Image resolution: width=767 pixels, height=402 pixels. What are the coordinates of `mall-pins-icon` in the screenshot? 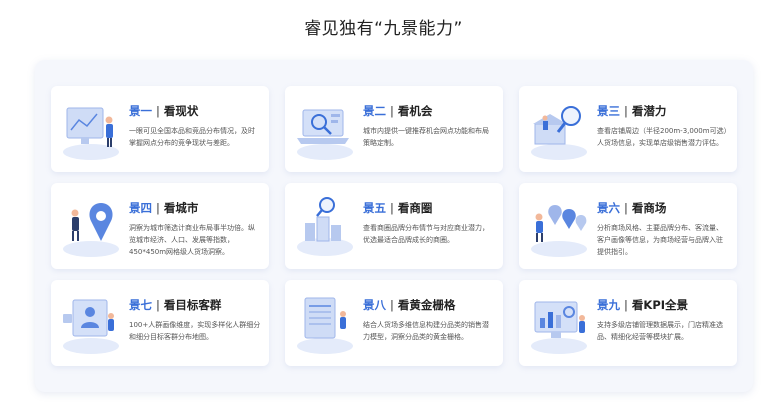 It's located at (559, 231).